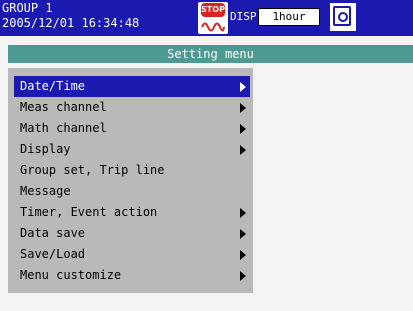  Describe the element at coordinates (132, 107) in the screenshot. I see `menu-item-meas-channel: Meas channel` at that location.